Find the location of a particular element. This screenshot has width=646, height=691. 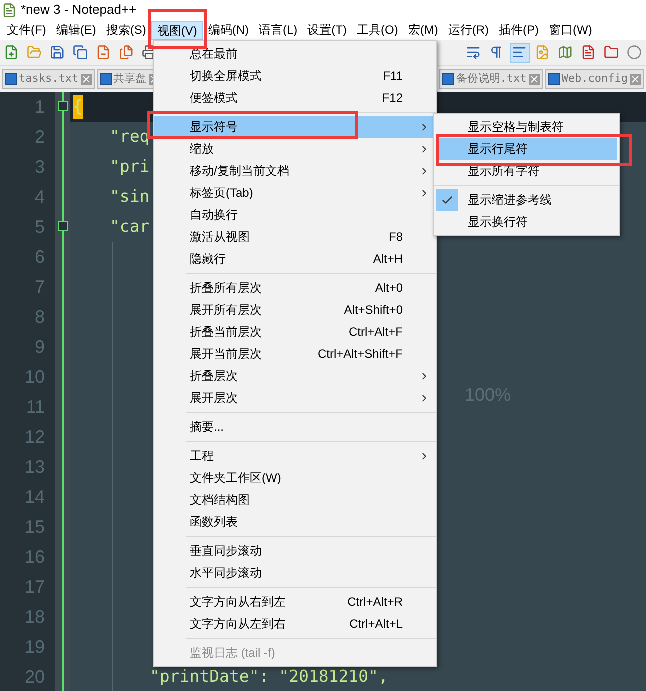

line-number: 12 is located at coordinates (35, 437).